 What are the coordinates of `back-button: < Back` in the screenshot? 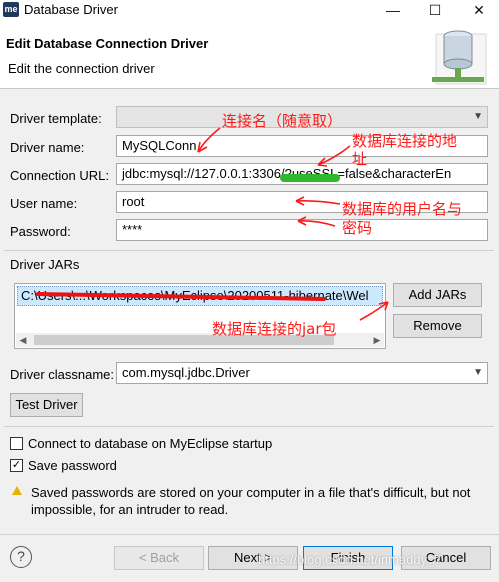 It's located at (159, 558).